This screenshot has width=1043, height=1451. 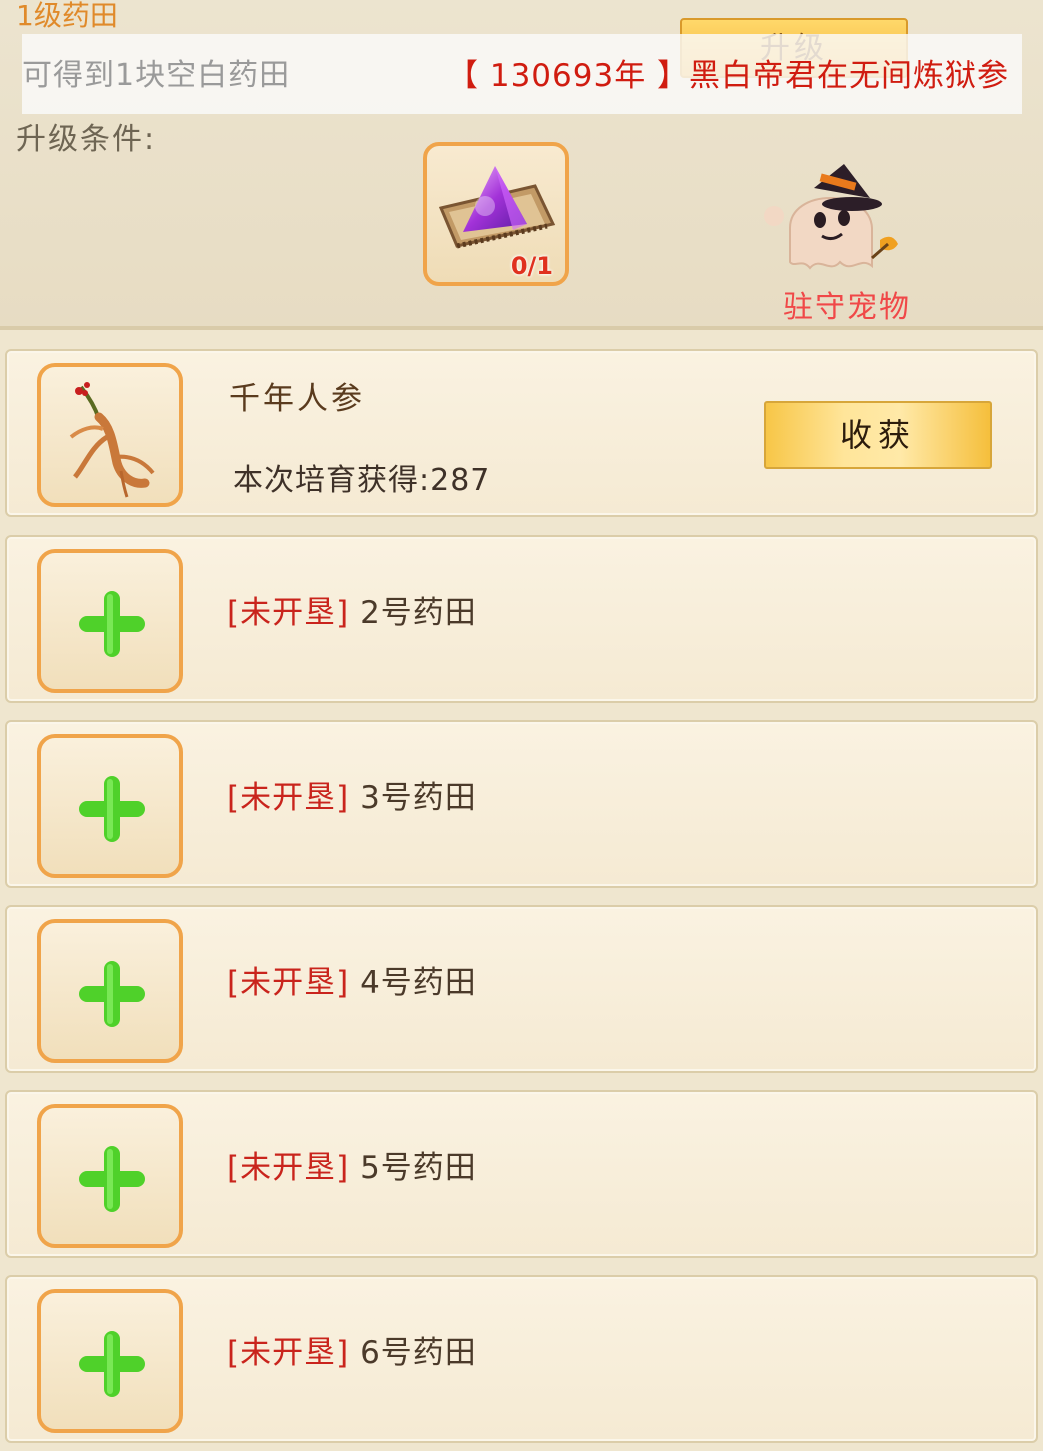 I want to click on upgrade-reward-text: 可得到1块空白药田, so click(x=156, y=75).